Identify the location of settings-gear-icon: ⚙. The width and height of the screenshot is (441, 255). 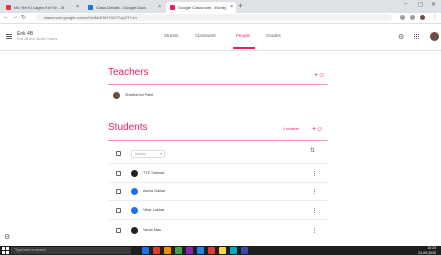
(401, 37).